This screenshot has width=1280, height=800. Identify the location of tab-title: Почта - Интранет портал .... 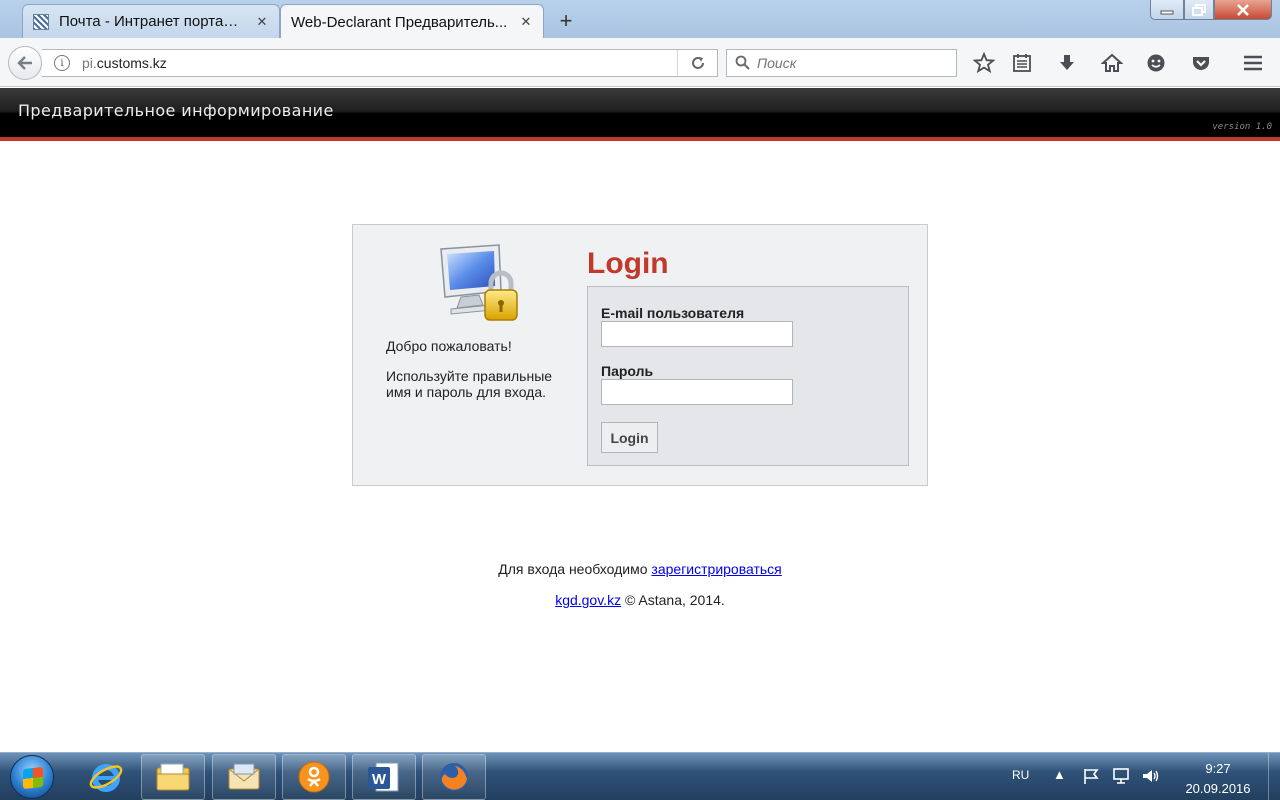
(153, 21).